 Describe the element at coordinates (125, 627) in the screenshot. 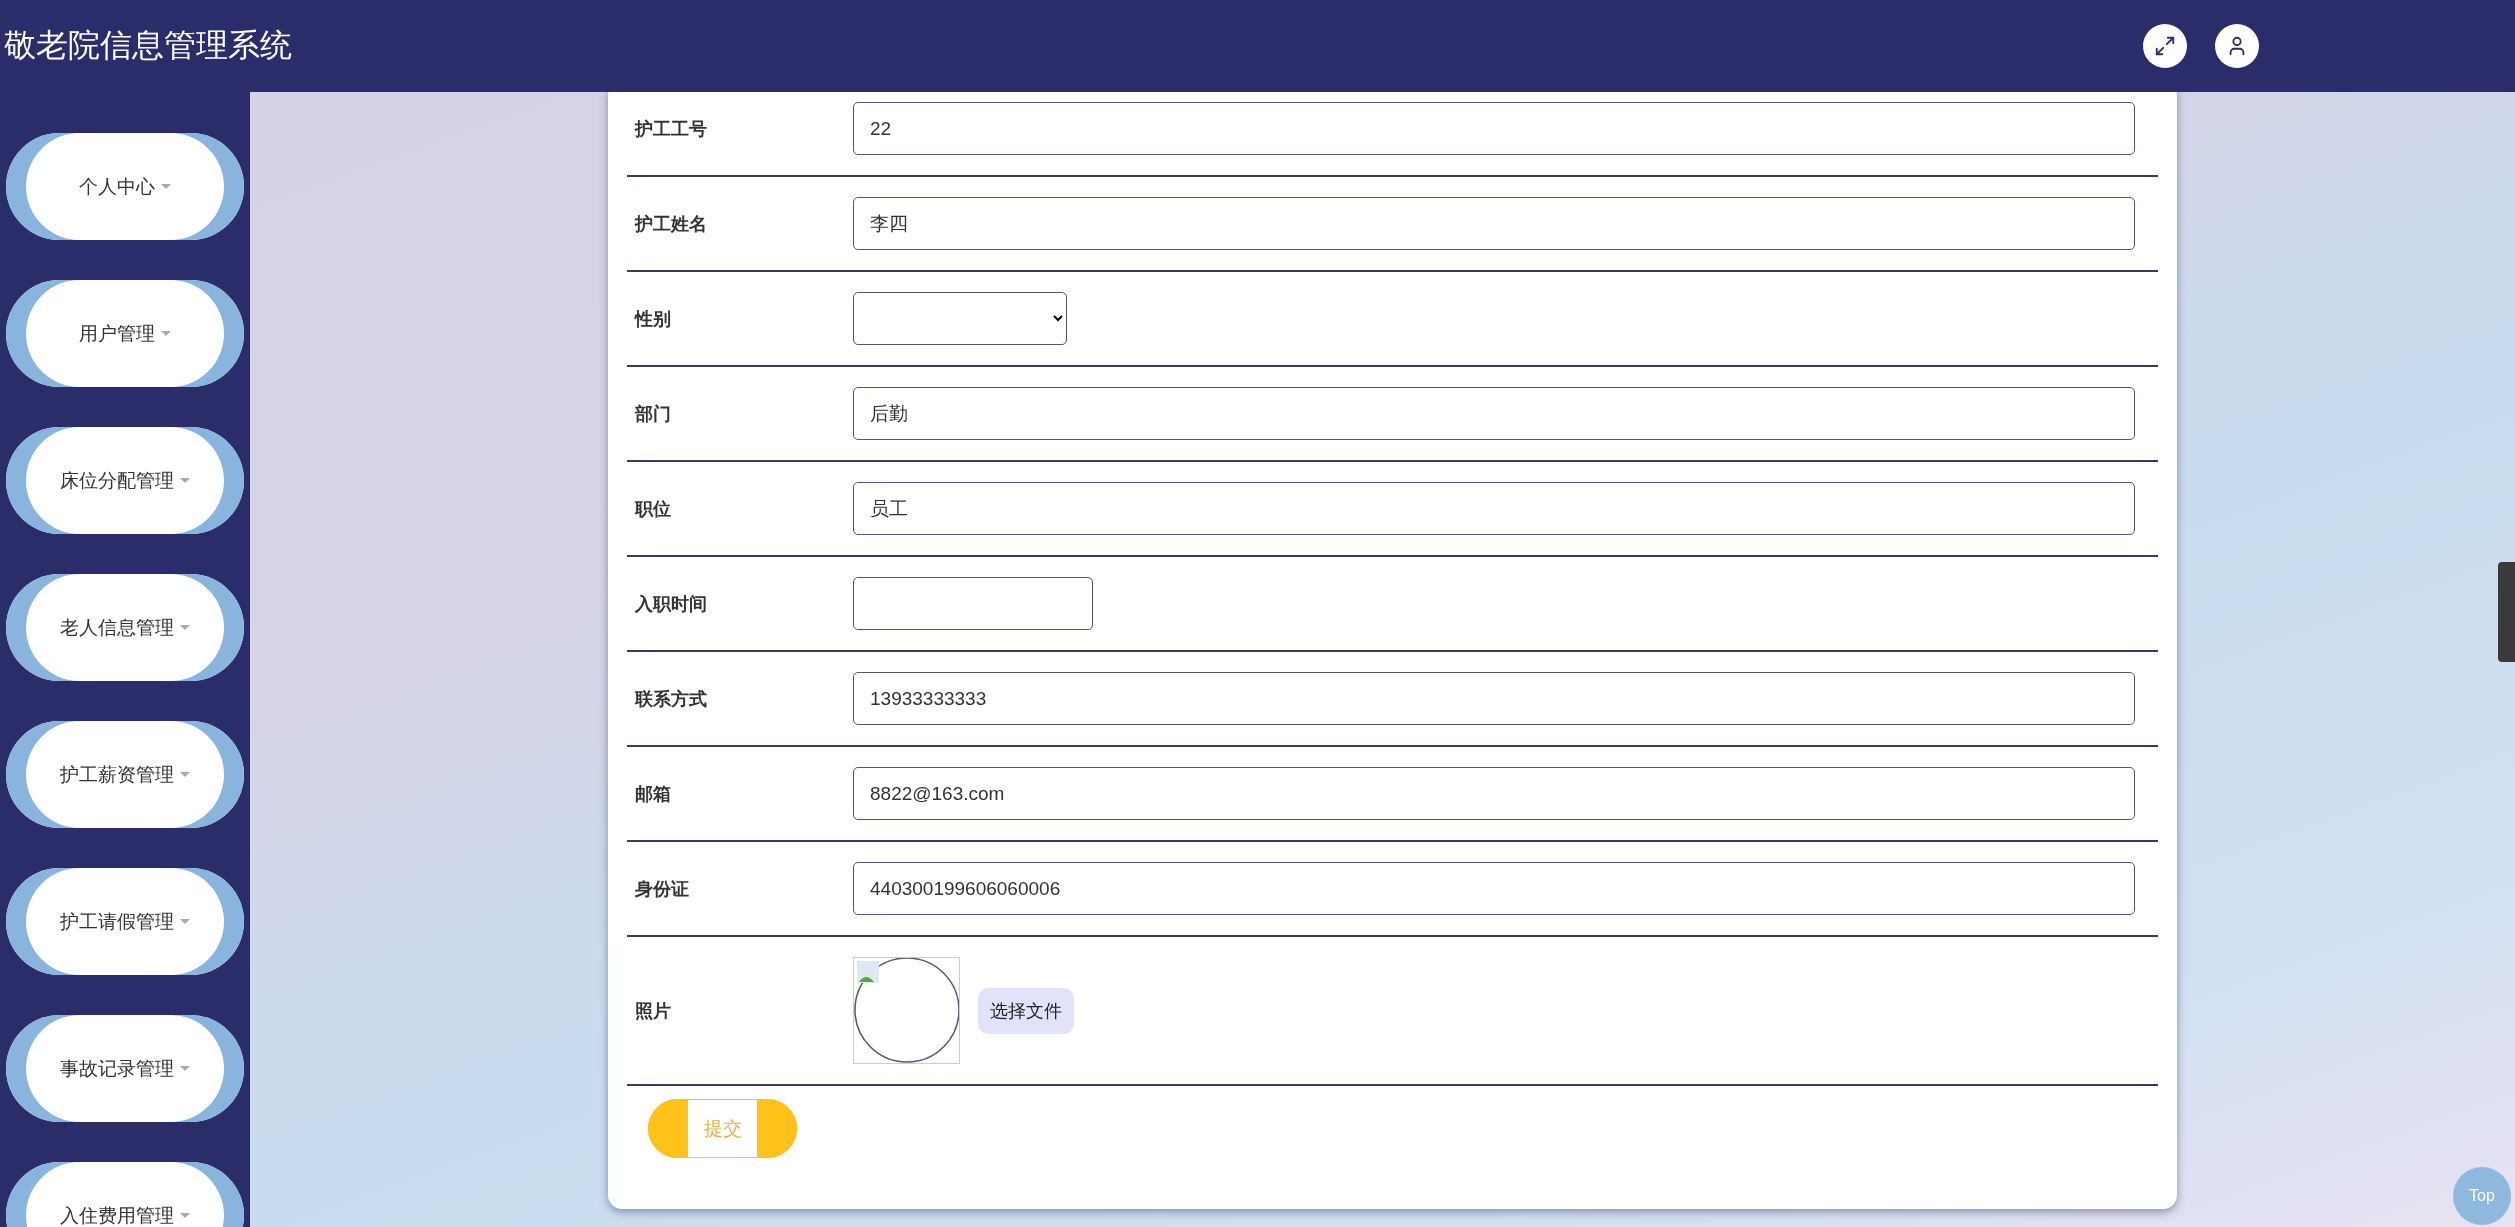

I see `sidebar-menu-item: 老人信息管理` at that location.